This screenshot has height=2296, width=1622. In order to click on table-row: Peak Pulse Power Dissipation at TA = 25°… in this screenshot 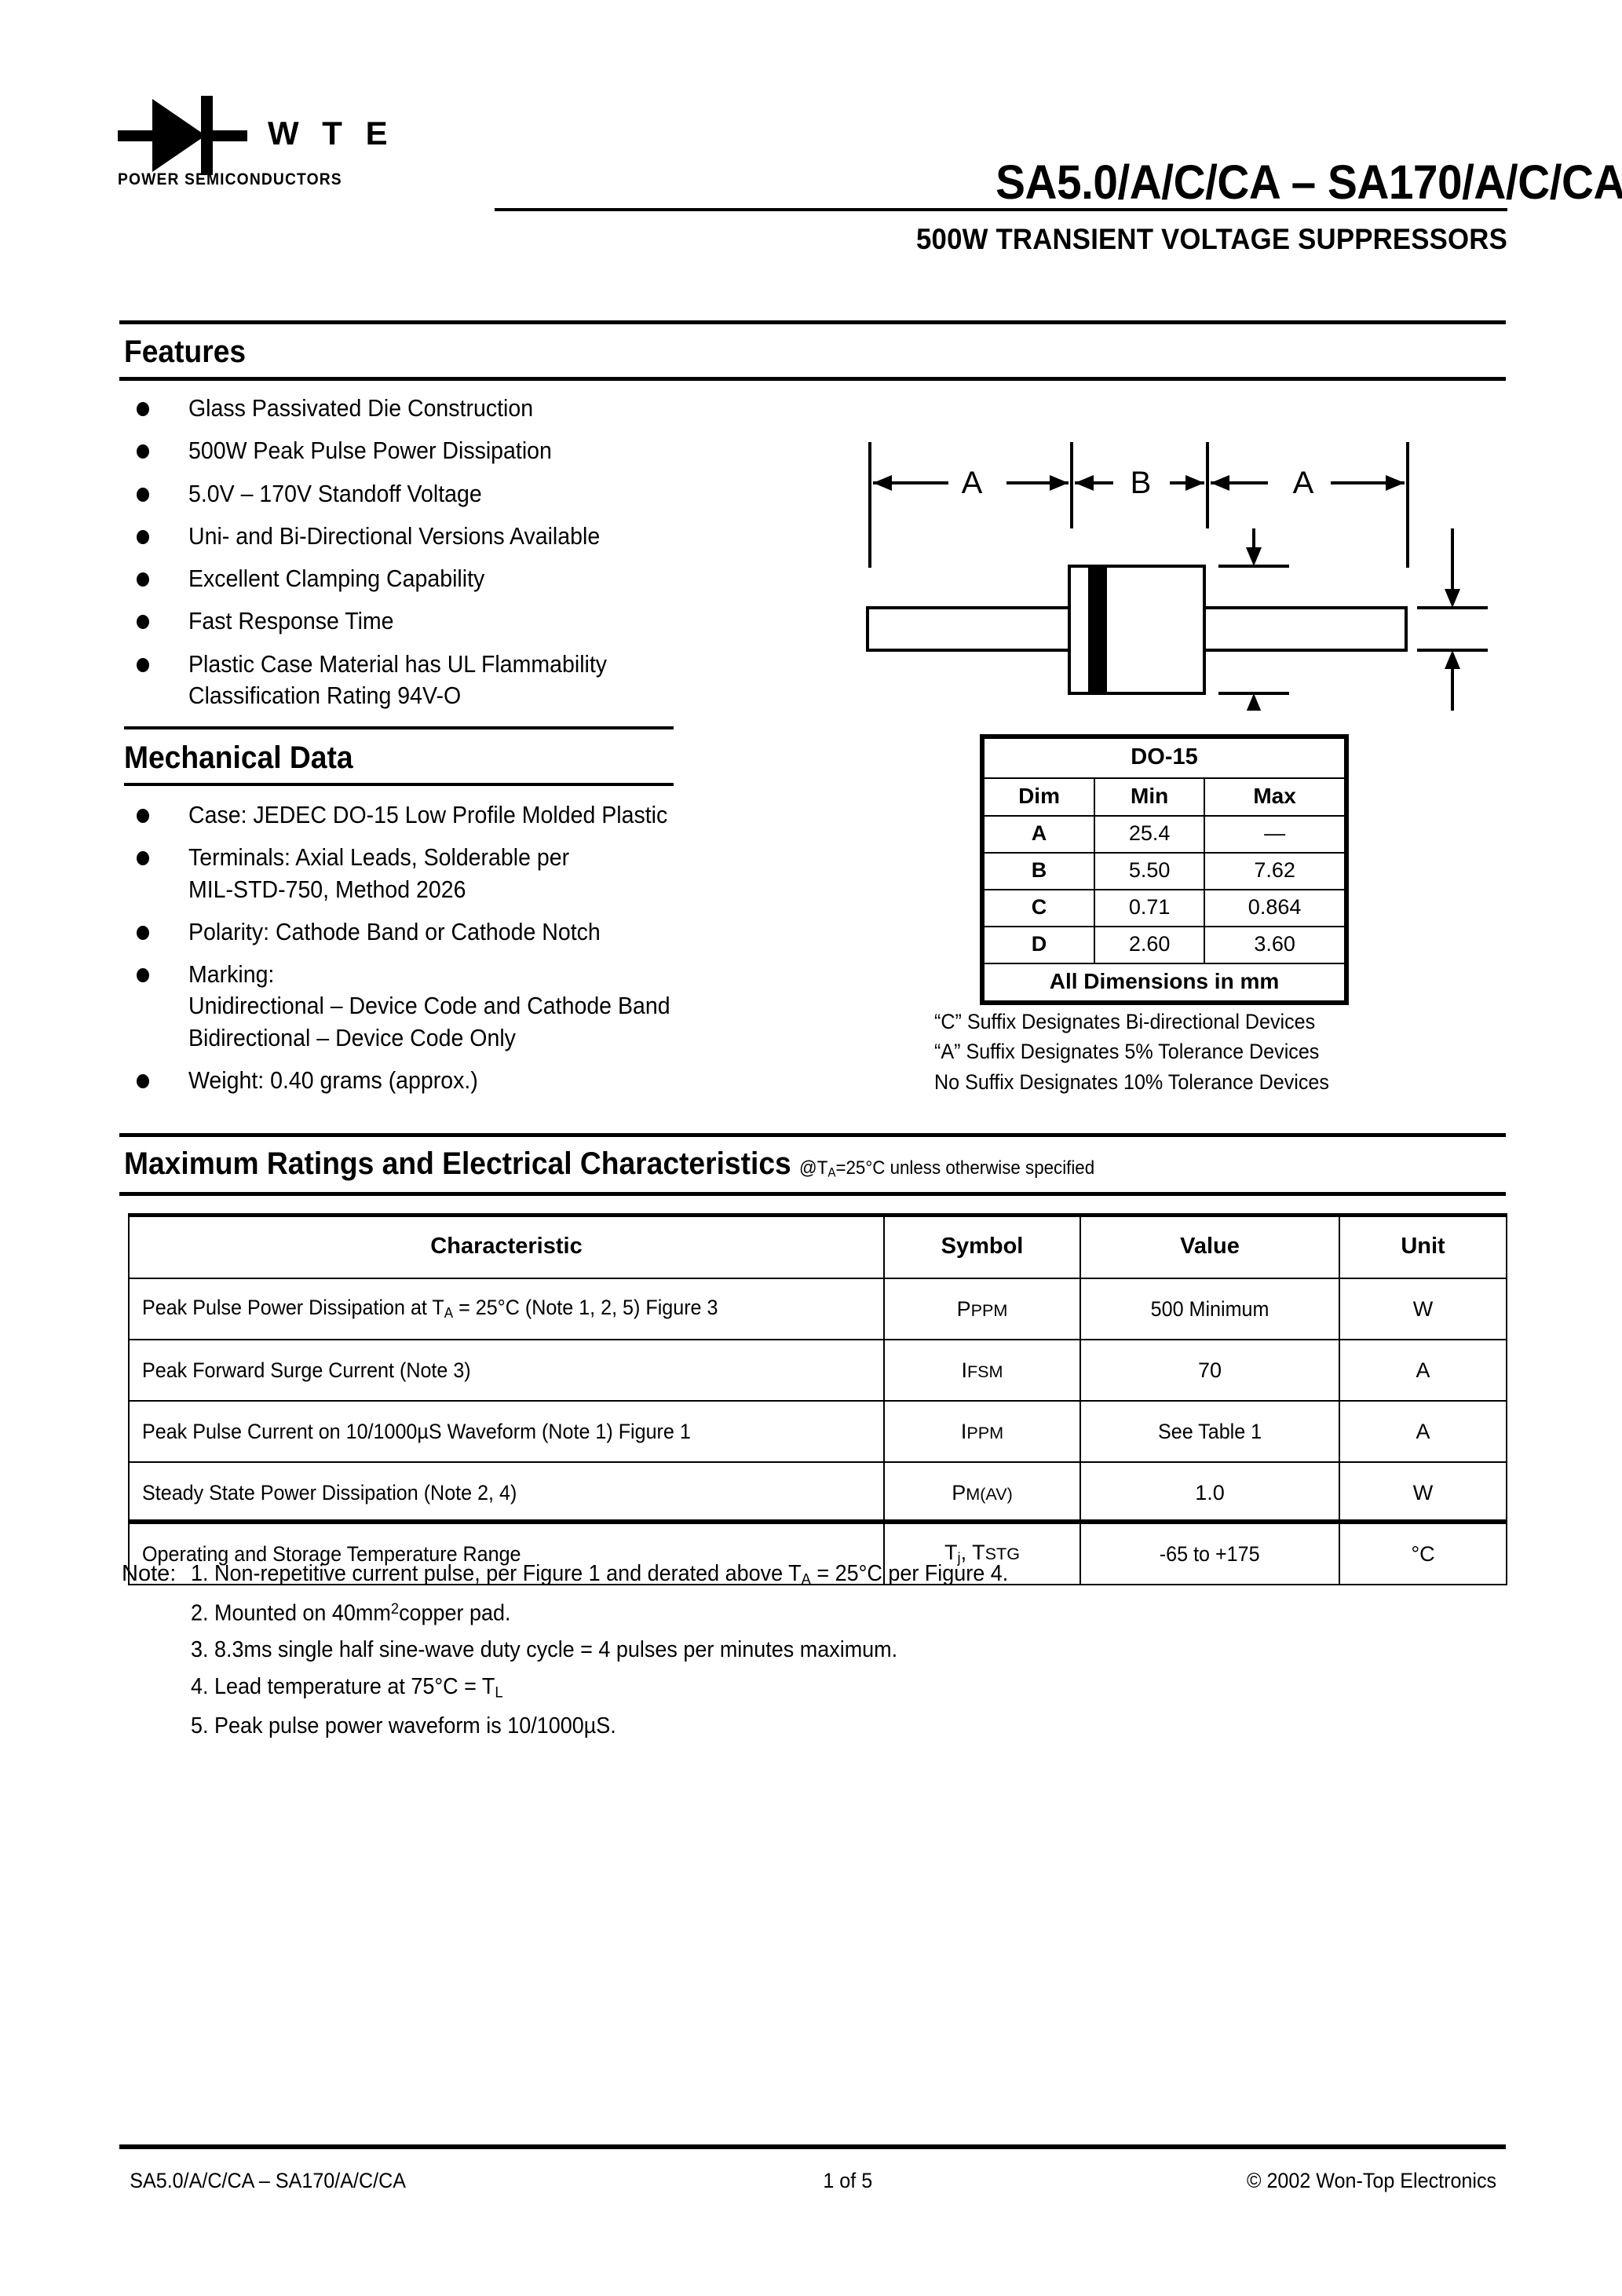, I will do `click(818, 1309)`.